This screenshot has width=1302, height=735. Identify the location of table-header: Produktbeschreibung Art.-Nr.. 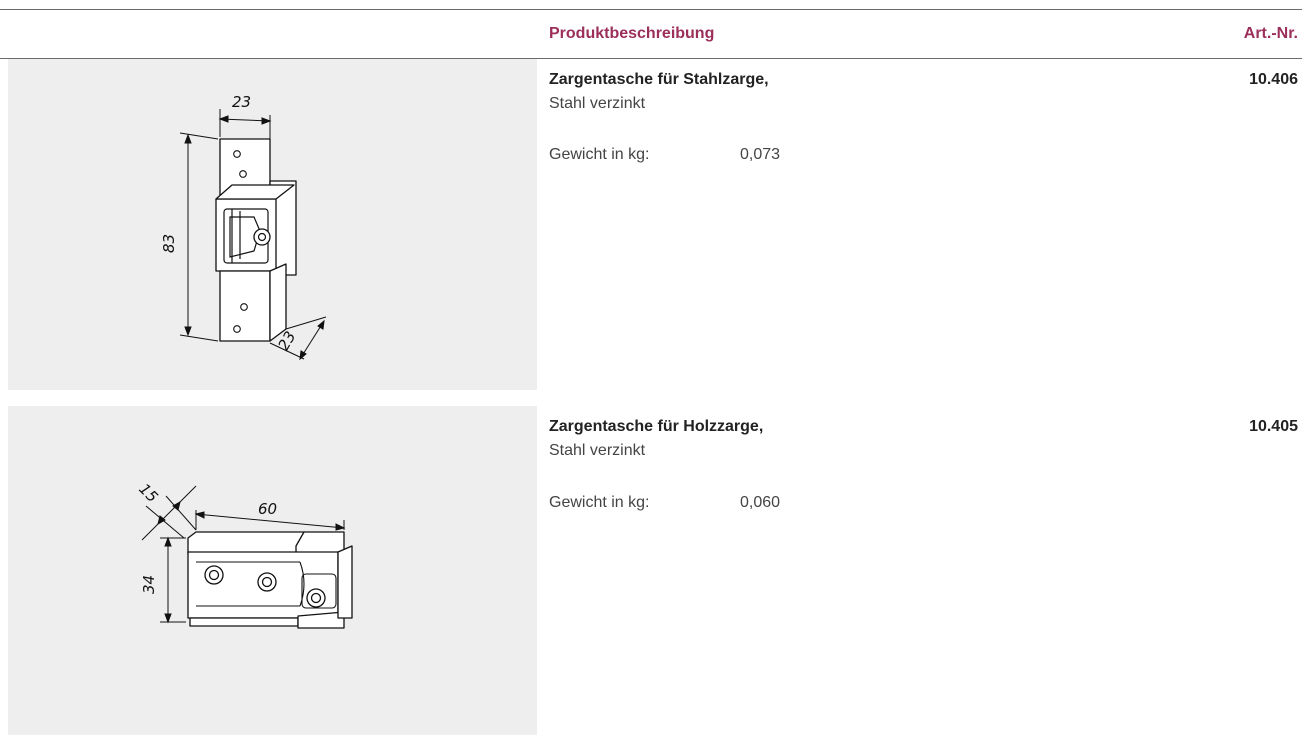
(651, 34).